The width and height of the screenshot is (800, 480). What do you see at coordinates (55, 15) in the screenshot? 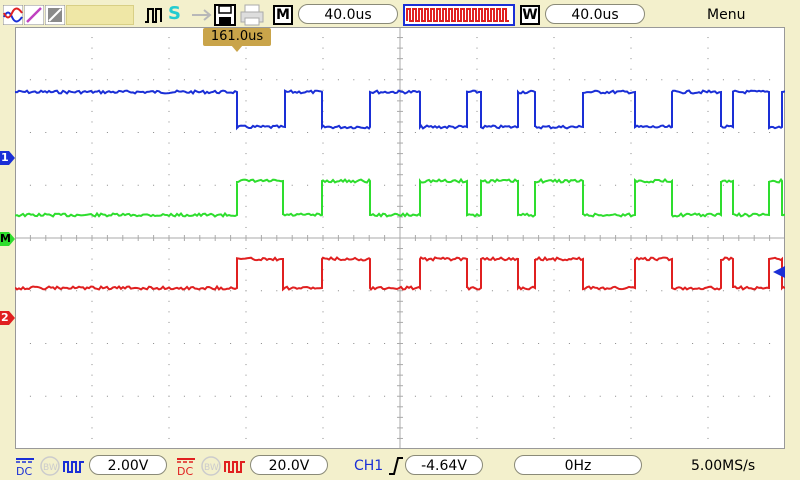
I see `gray-icon` at bounding box center [55, 15].